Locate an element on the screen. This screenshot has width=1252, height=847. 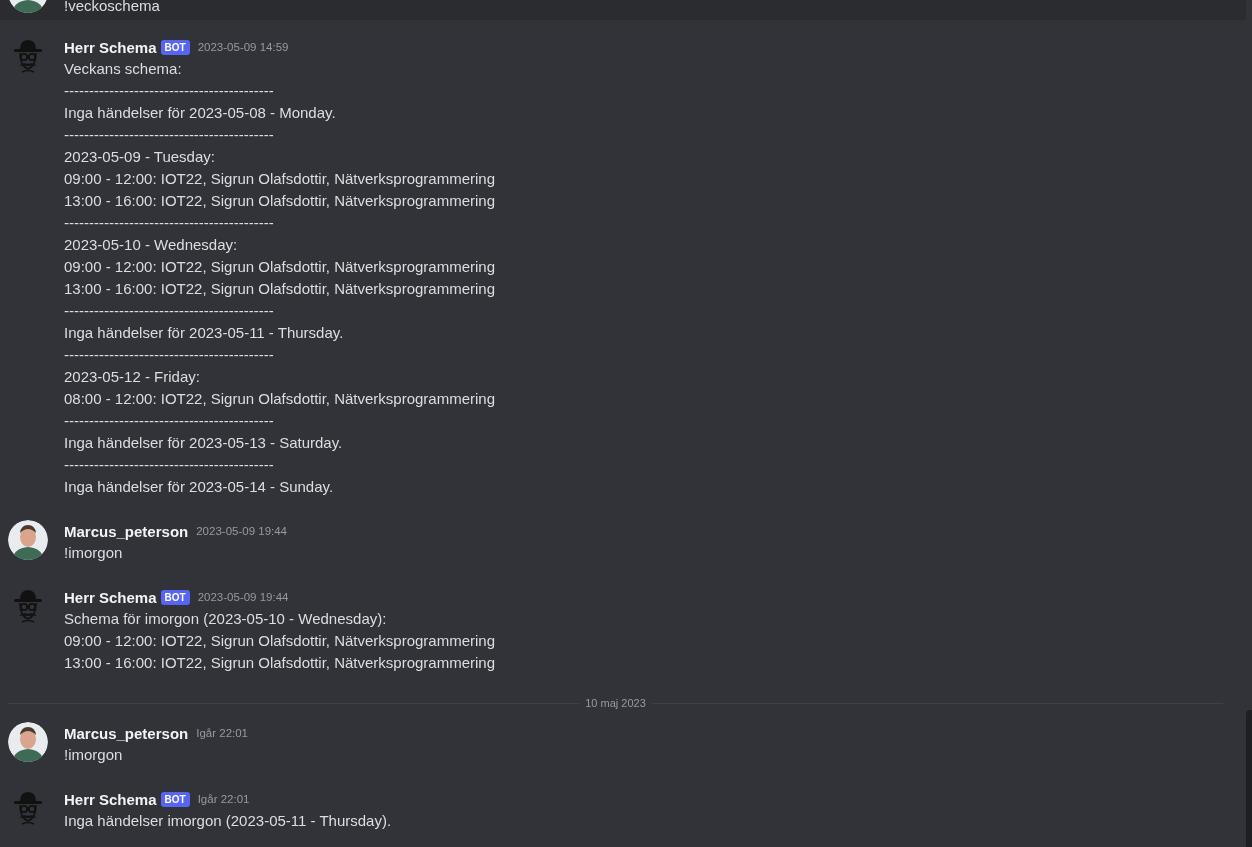
message-text: Inga händelser för 2023-05-14 - Sunday. is located at coordinates (199, 487).